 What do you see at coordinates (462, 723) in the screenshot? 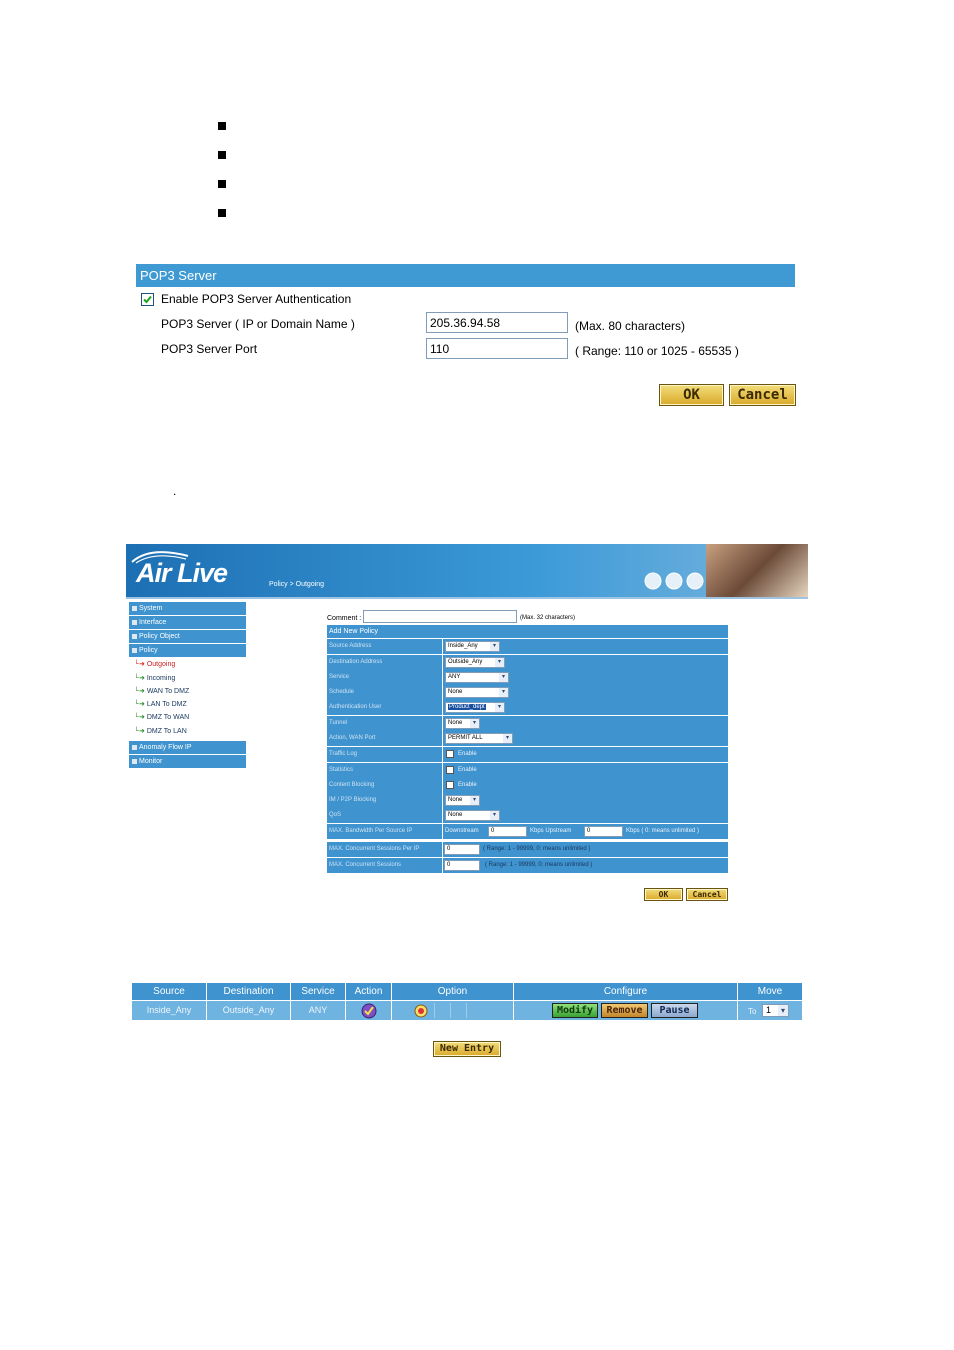
I see `tunnel-select: None ▾` at bounding box center [462, 723].